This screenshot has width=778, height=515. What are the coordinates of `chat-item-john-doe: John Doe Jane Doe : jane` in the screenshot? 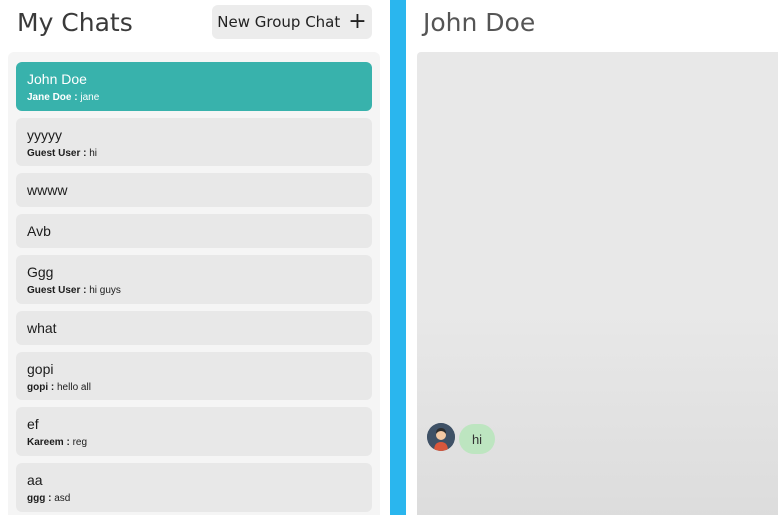 It's located at (194, 86).